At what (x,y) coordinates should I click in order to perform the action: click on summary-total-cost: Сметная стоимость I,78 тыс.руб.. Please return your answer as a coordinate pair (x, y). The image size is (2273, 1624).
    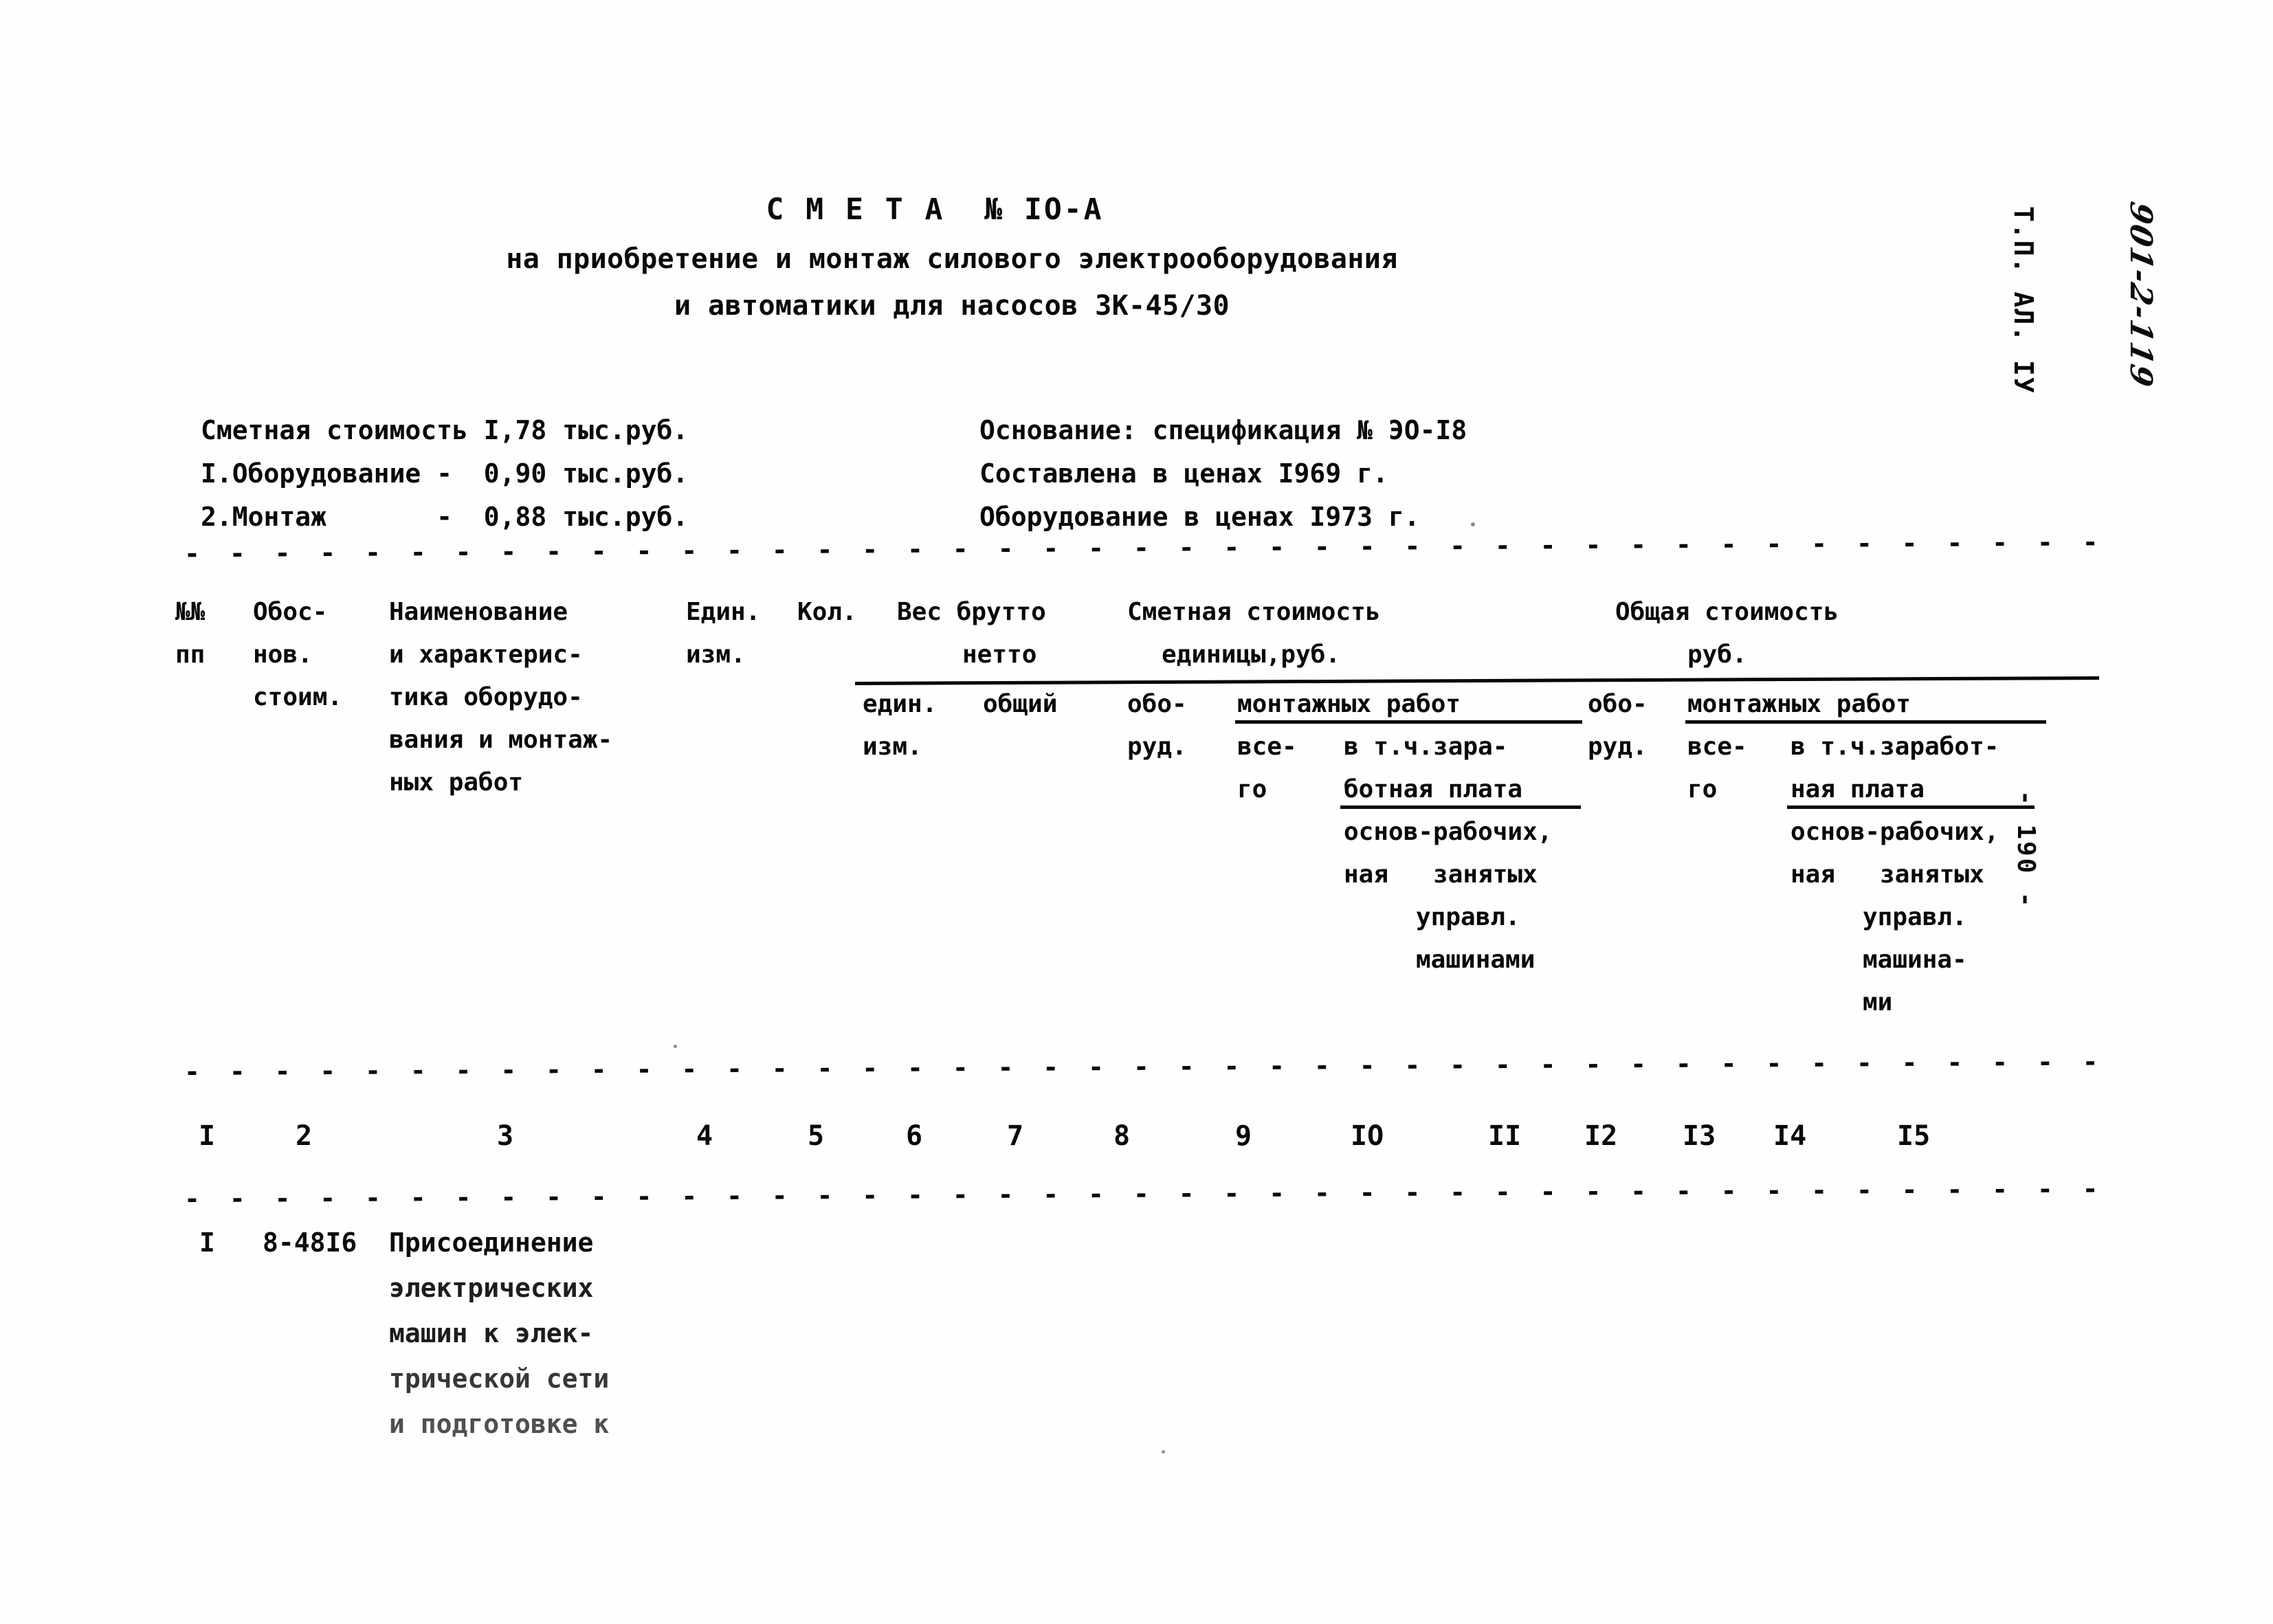
    Looking at the image, I should click on (445, 430).